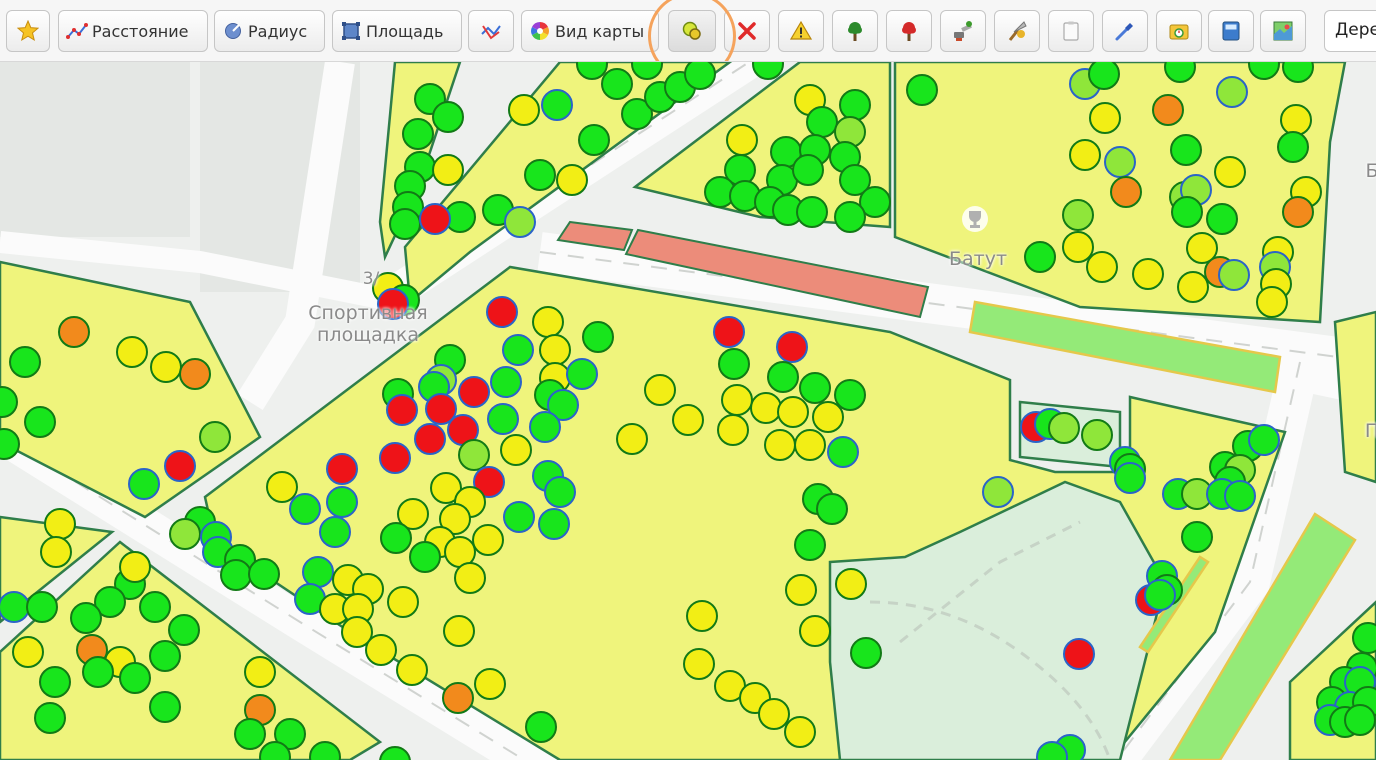 The height and width of the screenshot is (760, 1376). Describe the element at coordinates (397, 31) in the screenshot. I see `area-button: Площадь` at that location.